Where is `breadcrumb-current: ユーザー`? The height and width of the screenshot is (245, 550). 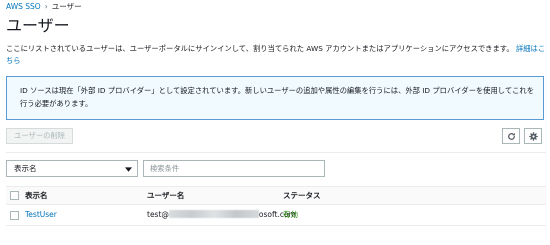 breadcrumb-current: ユーザー is located at coordinates (66, 6).